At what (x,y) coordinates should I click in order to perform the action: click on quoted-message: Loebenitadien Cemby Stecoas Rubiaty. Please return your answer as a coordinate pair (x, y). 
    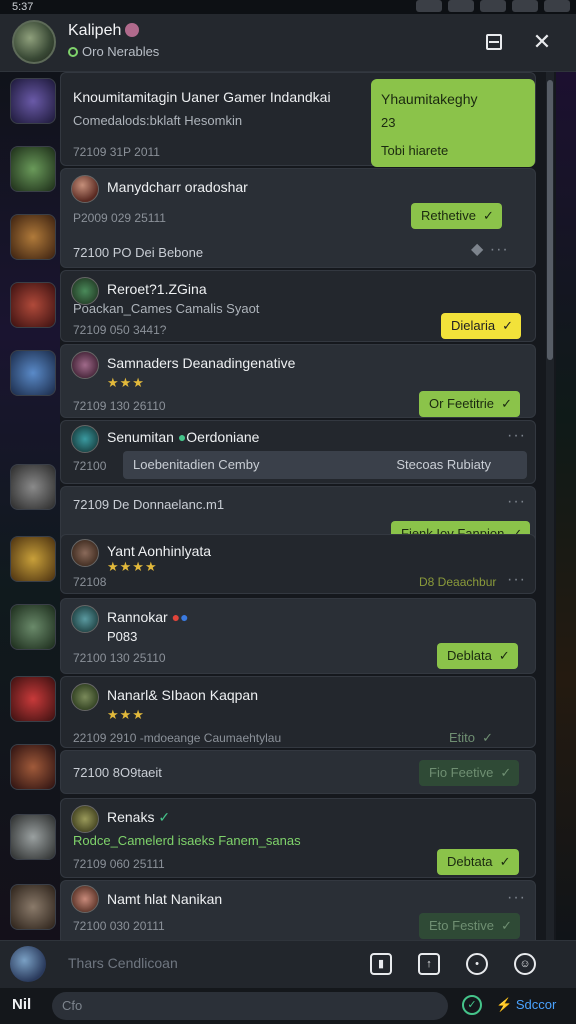
    Looking at the image, I should click on (325, 465).